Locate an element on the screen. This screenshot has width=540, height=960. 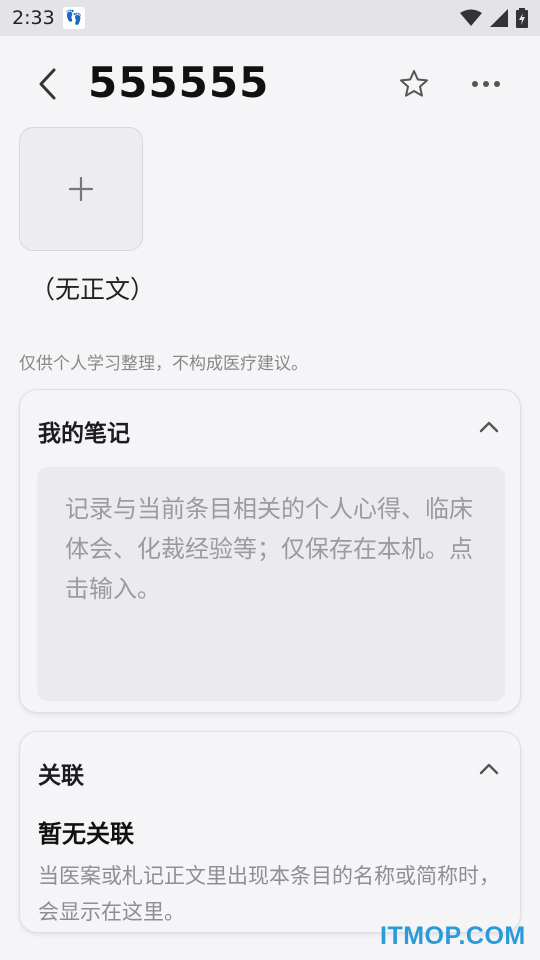
app-notification-icon: 👣 is located at coordinates (73, 18).